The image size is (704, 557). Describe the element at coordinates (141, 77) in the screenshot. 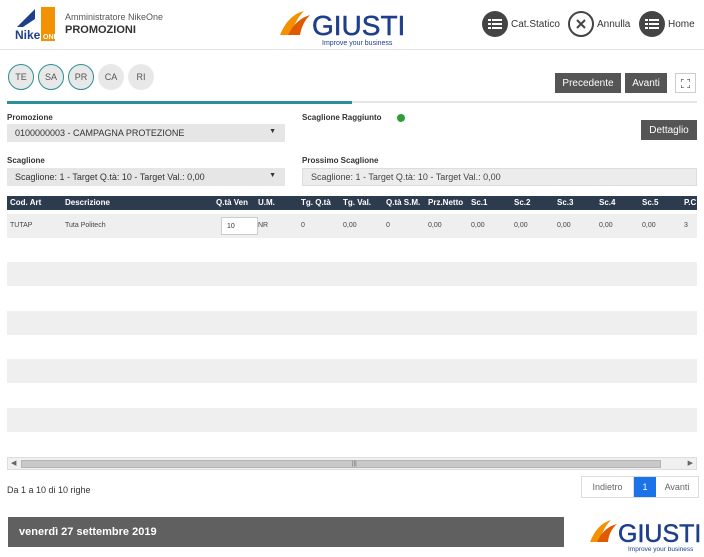

I see `step-ri: RI` at that location.